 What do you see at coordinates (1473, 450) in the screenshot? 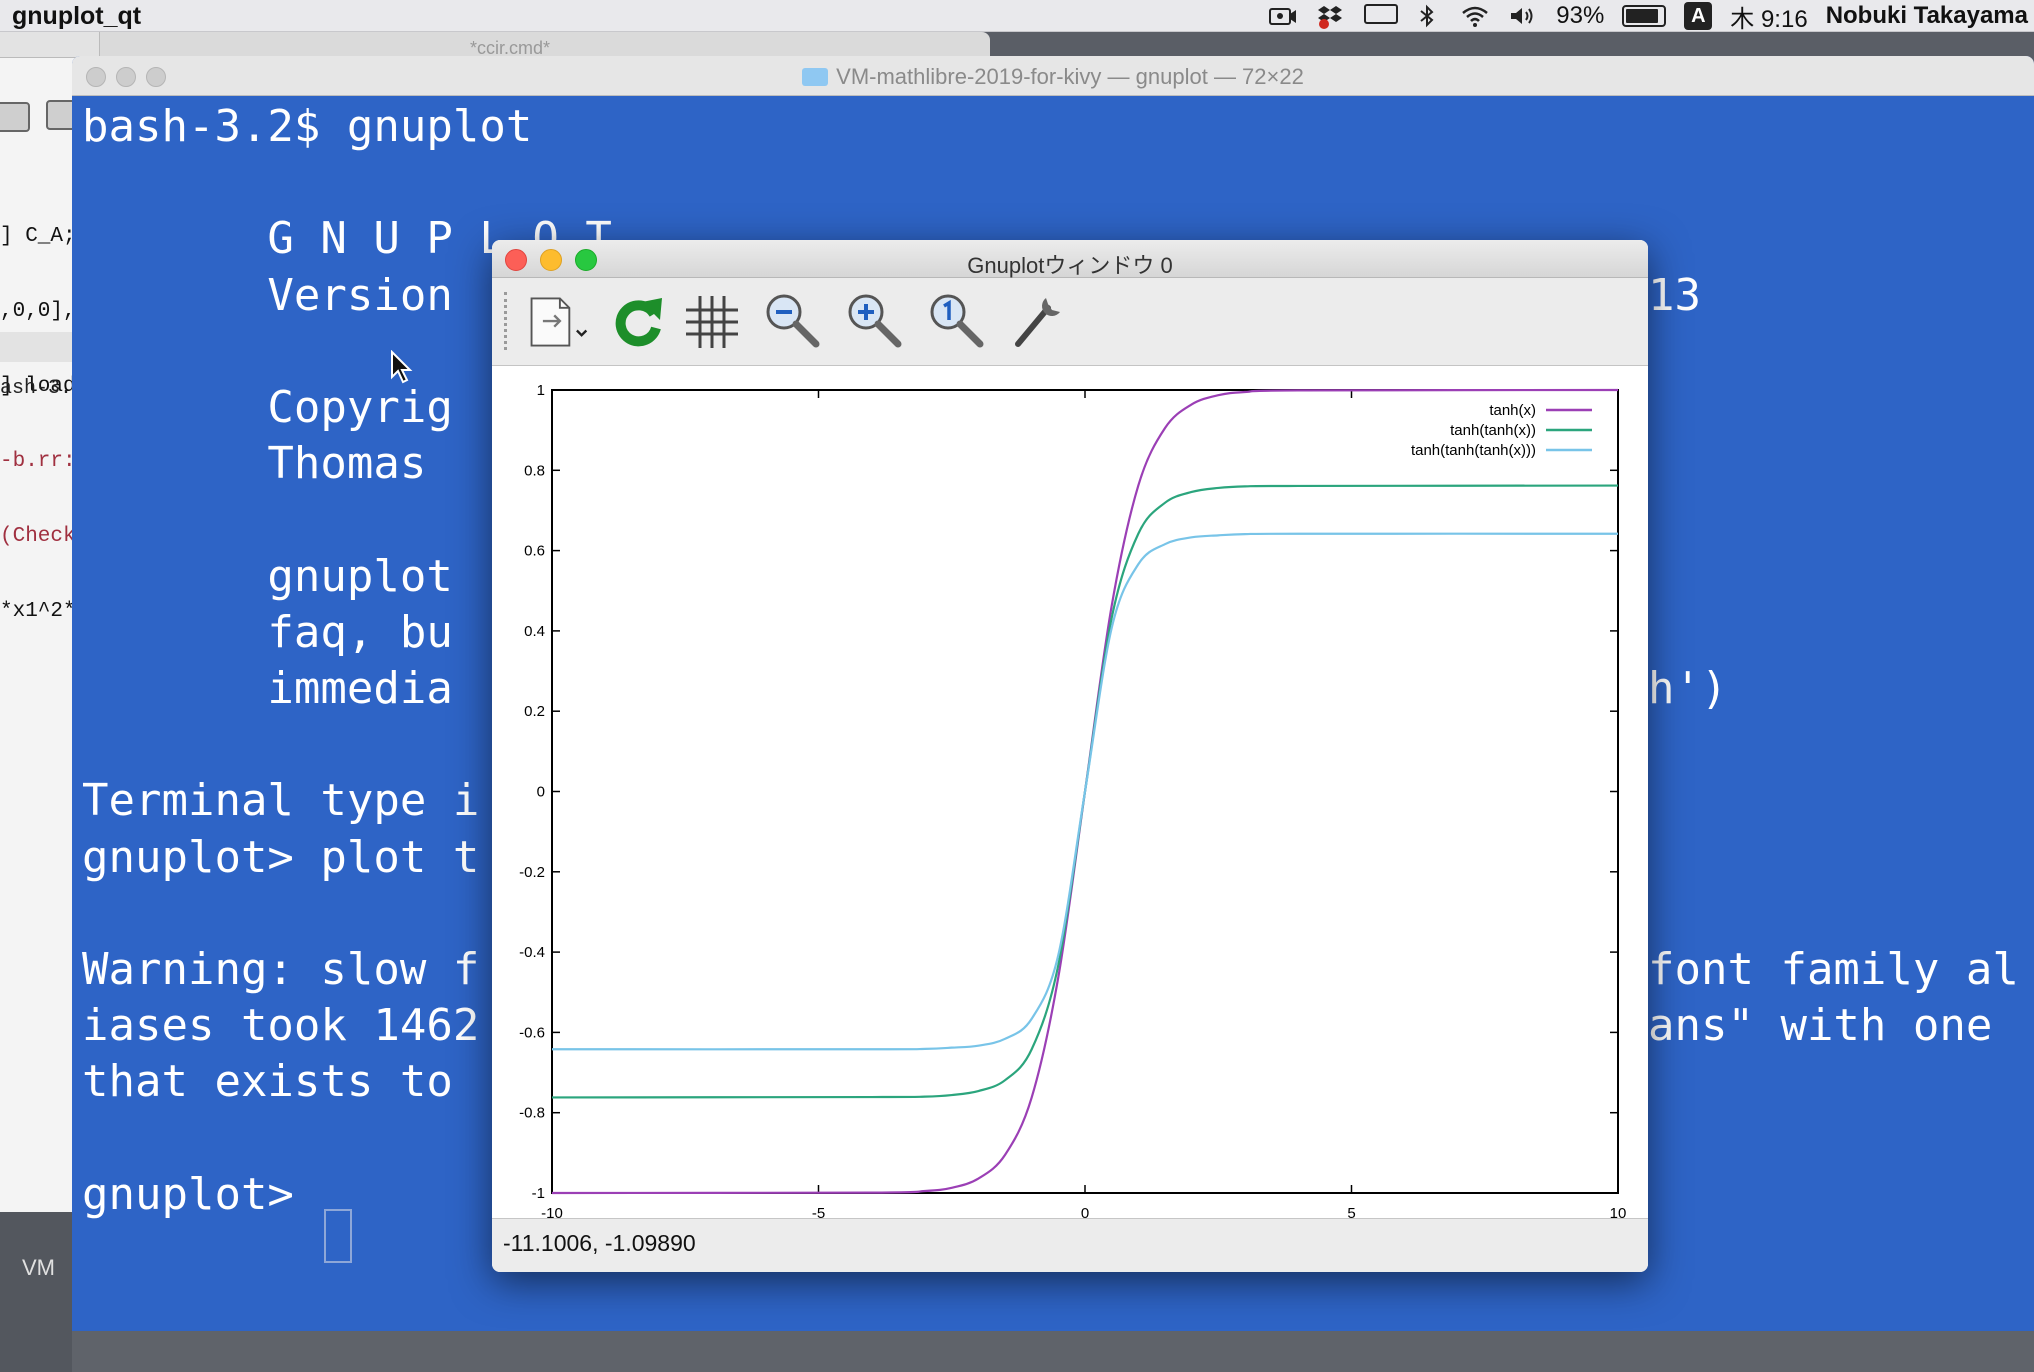
I see `legend-label: tanh(tanh(tanh(x)))` at bounding box center [1473, 450].